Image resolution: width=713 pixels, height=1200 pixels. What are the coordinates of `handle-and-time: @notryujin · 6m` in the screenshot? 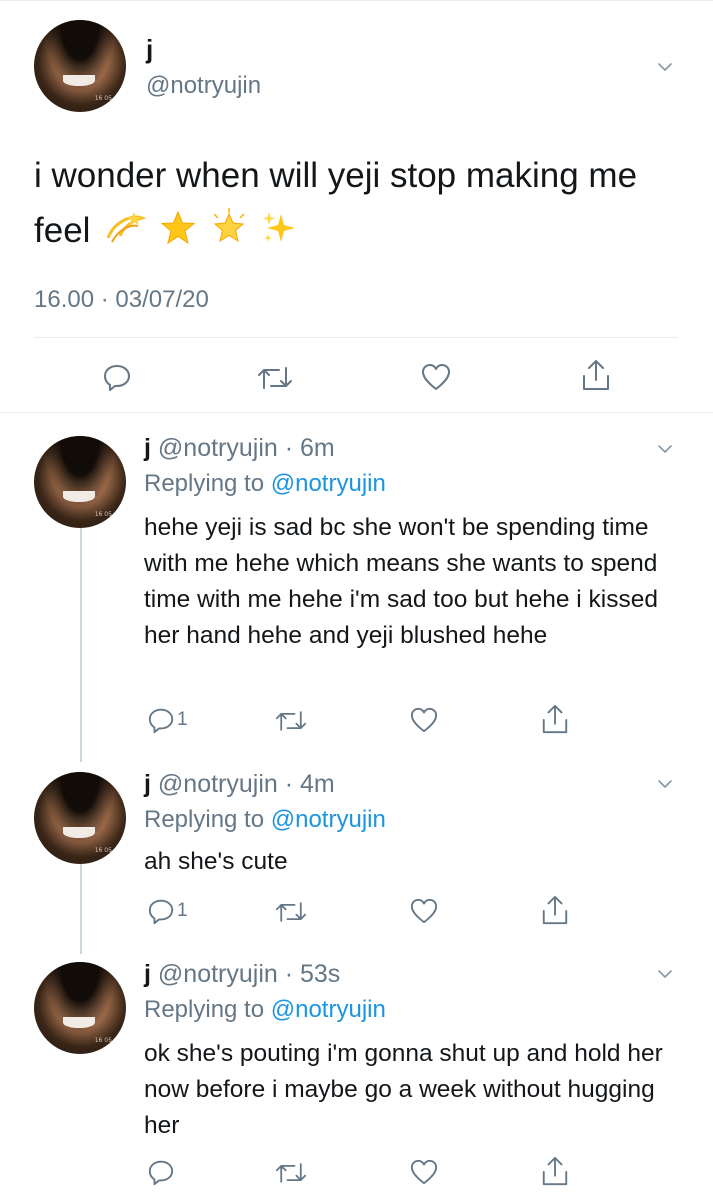 It's located at (246, 448).